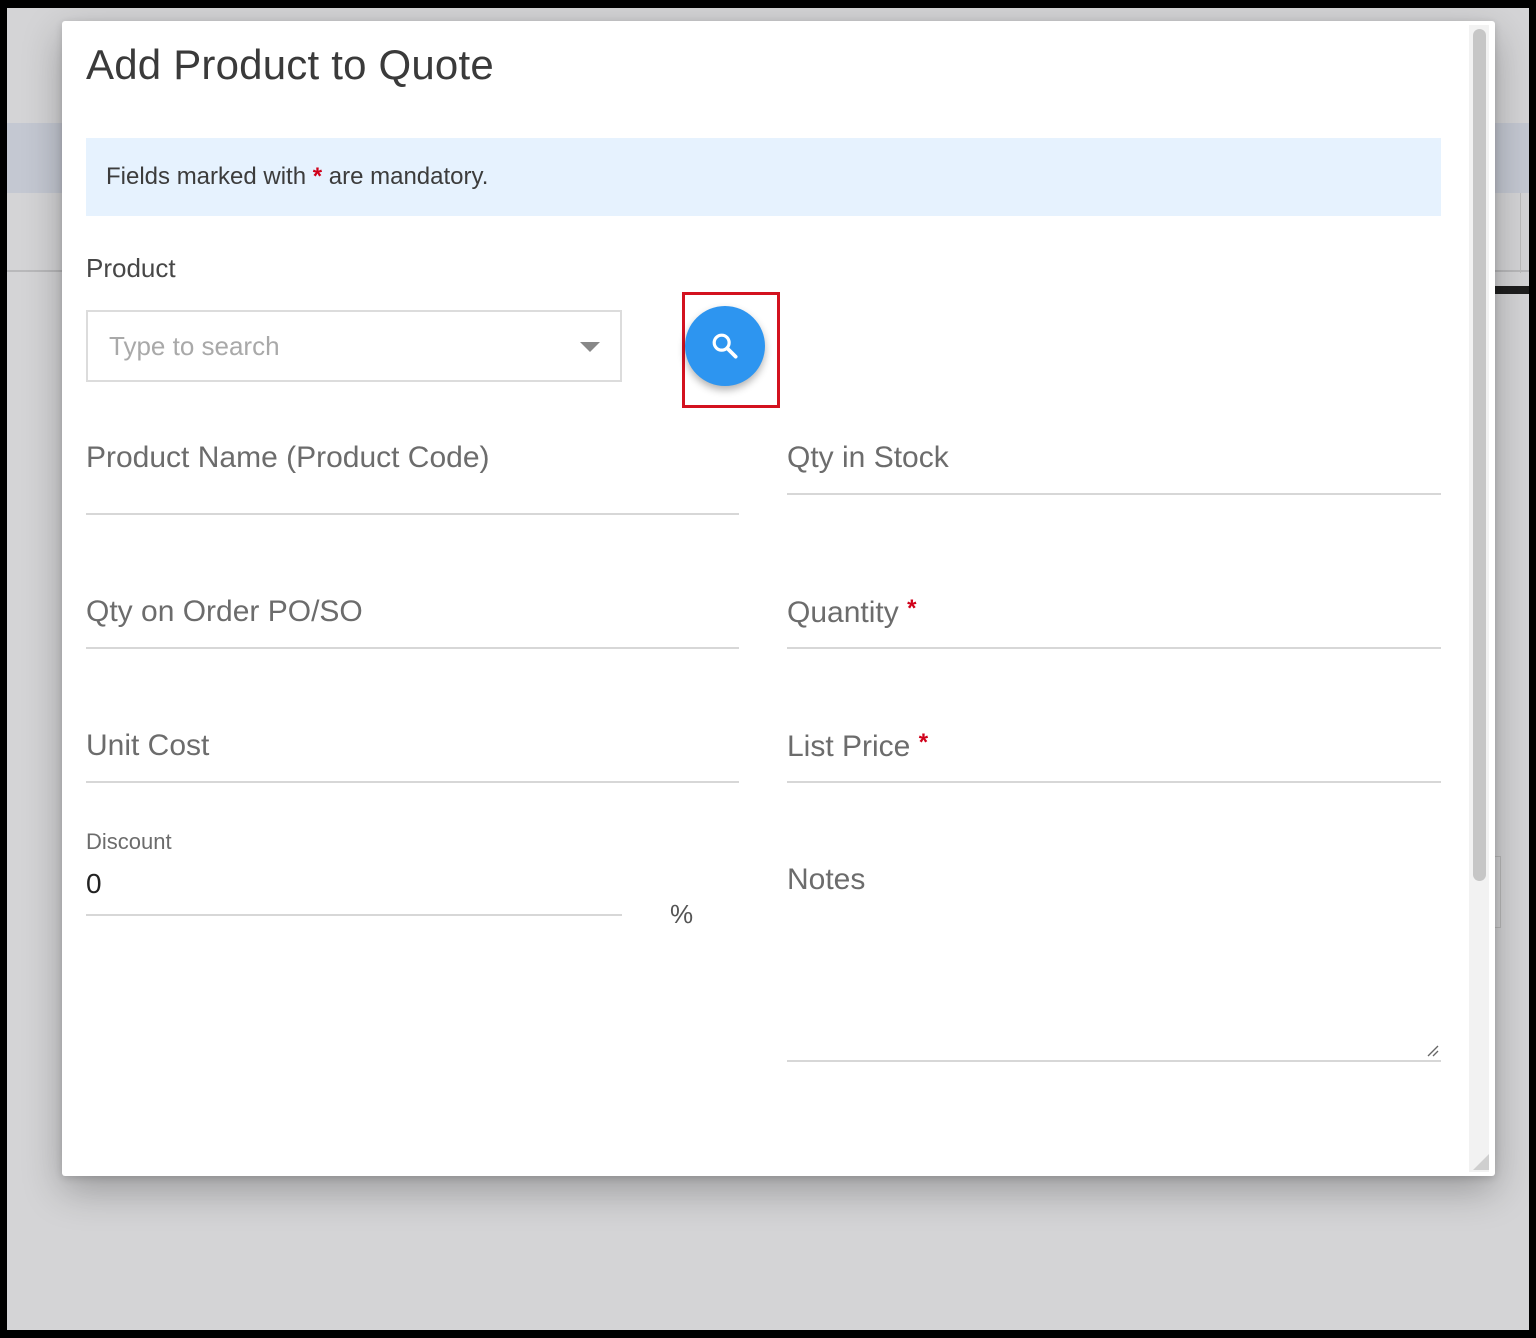 Image resolution: width=1536 pixels, height=1338 pixels. What do you see at coordinates (412, 756) in the screenshot?
I see `unit-cost-field: Unit Cost` at bounding box center [412, 756].